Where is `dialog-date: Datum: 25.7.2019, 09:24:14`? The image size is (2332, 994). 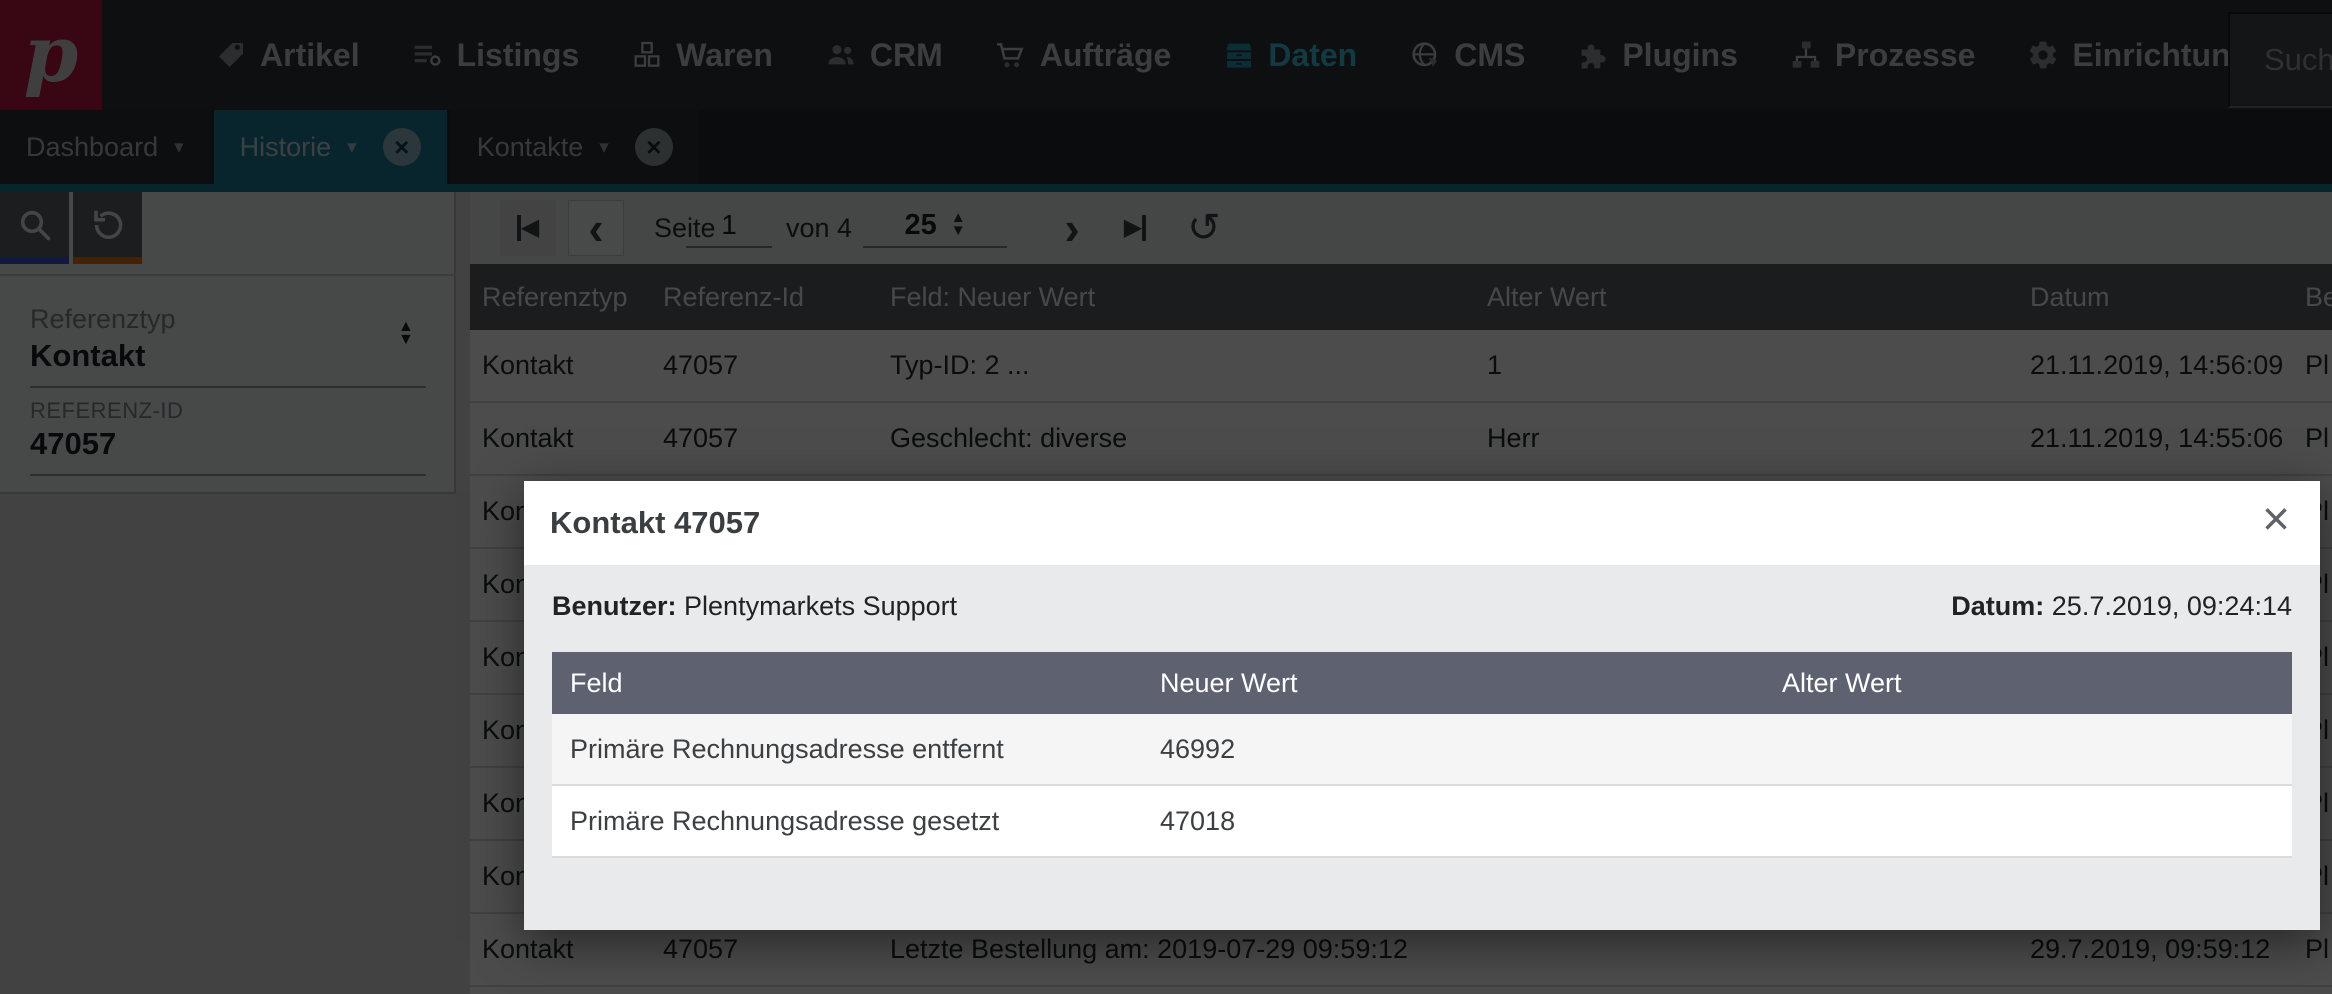 dialog-date: Datum: 25.7.2019, 09:24:14 is located at coordinates (2121, 606).